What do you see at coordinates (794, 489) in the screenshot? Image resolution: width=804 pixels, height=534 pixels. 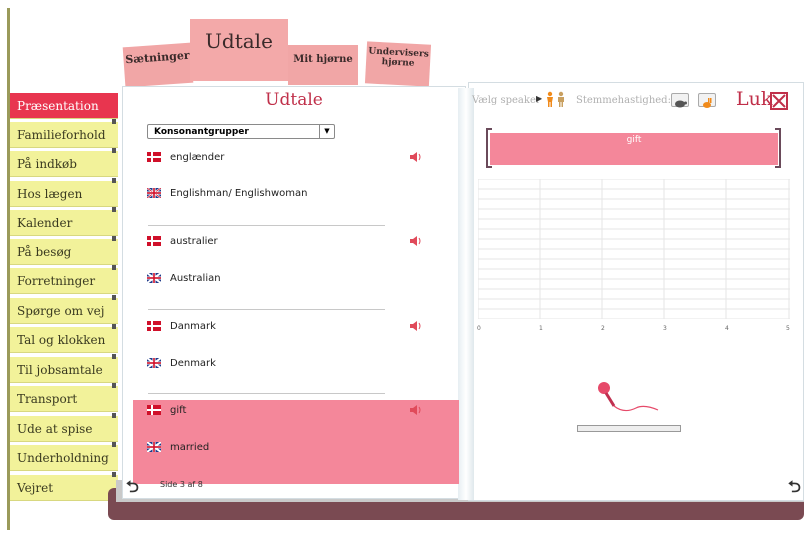 I see `arrow-right-icon: ⮌` at bounding box center [794, 489].